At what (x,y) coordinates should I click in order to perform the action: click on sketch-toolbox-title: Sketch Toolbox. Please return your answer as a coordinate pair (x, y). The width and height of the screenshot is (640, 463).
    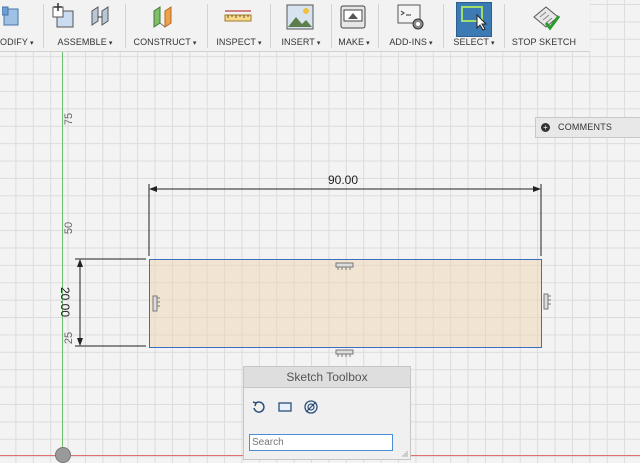
    Looking at the image, I should click on (327, 377).